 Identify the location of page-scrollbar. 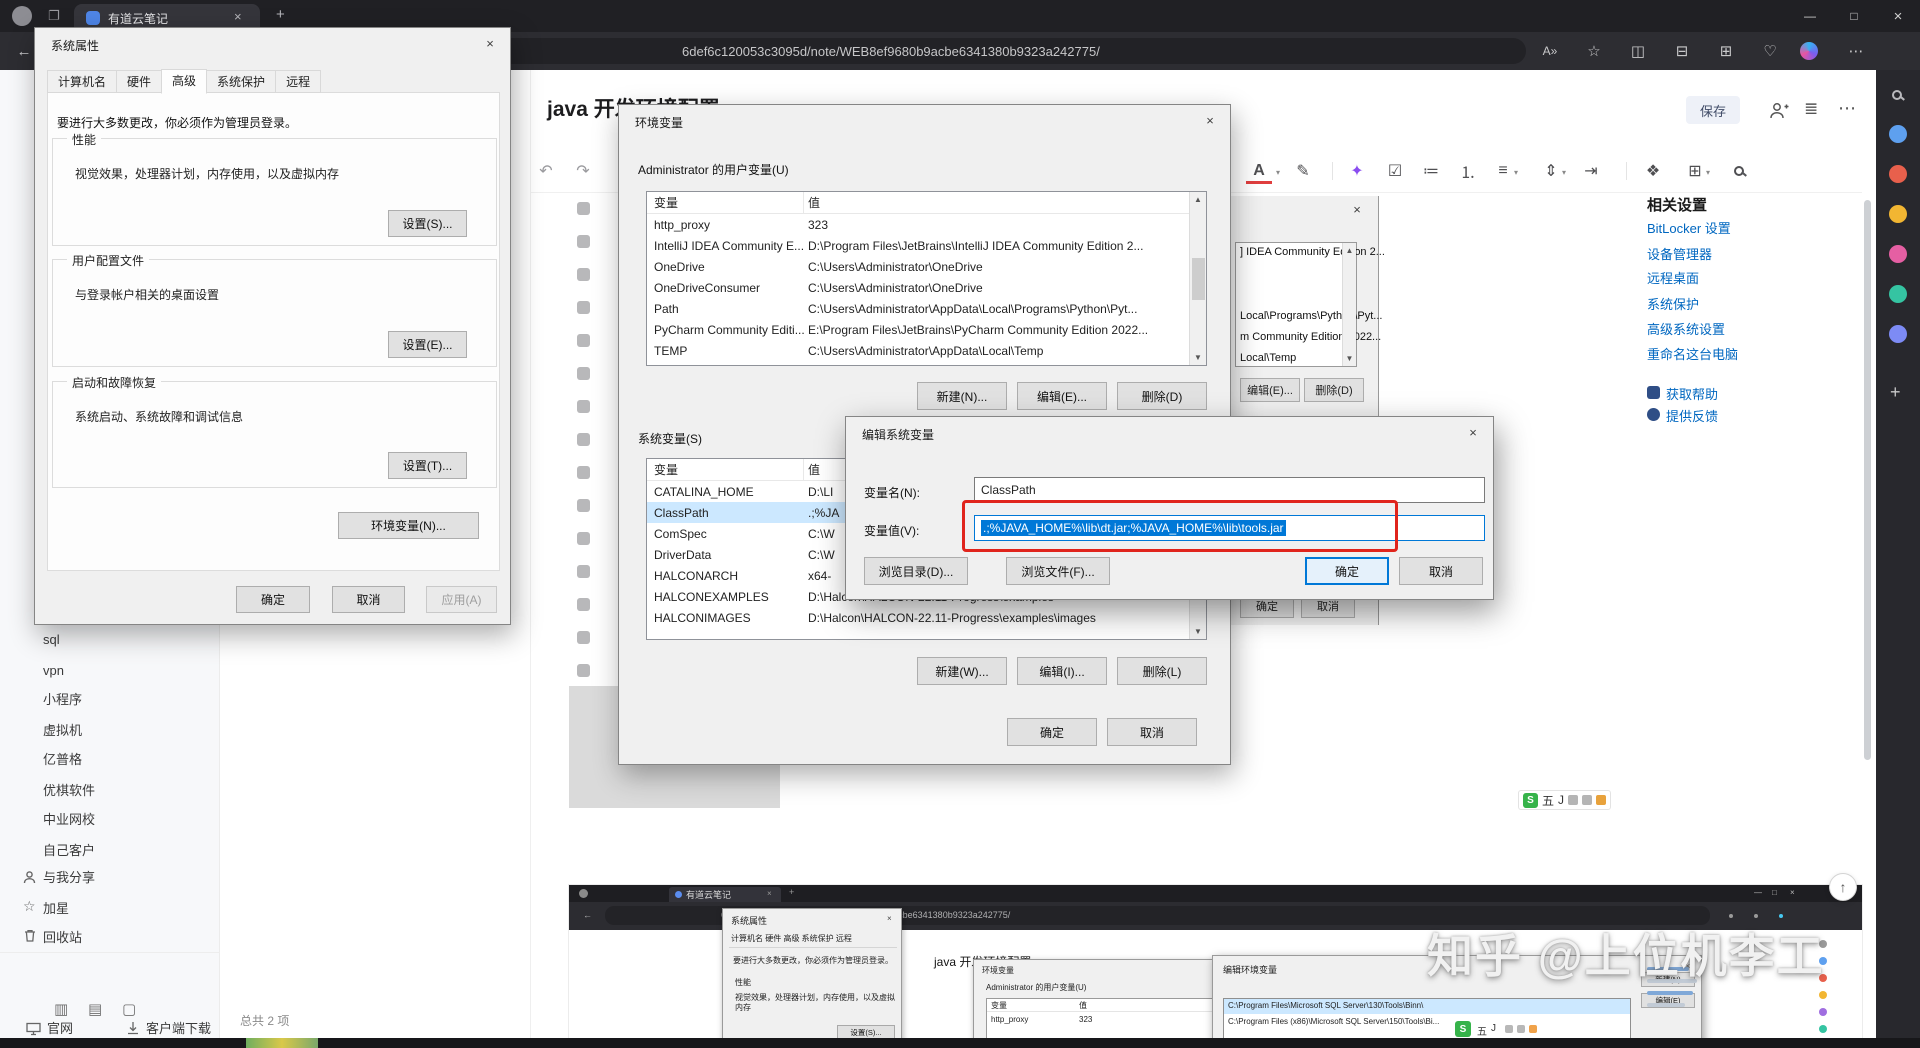
(1867, 480).